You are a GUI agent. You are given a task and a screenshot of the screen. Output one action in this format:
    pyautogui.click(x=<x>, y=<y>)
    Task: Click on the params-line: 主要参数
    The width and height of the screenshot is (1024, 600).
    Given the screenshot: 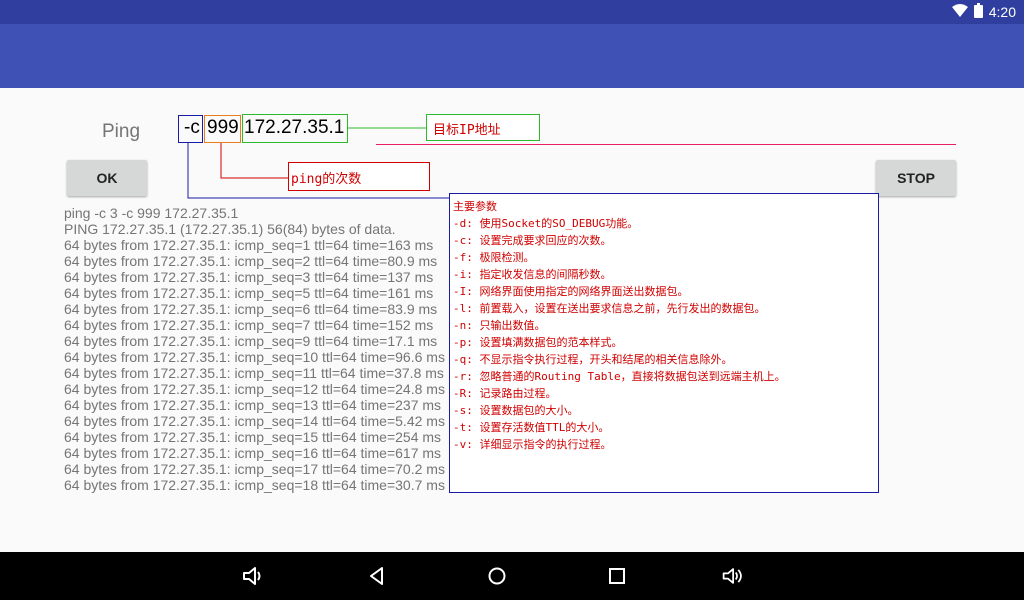 What is the action you would take?
    pyautogui.click(x=475, y=206)
    